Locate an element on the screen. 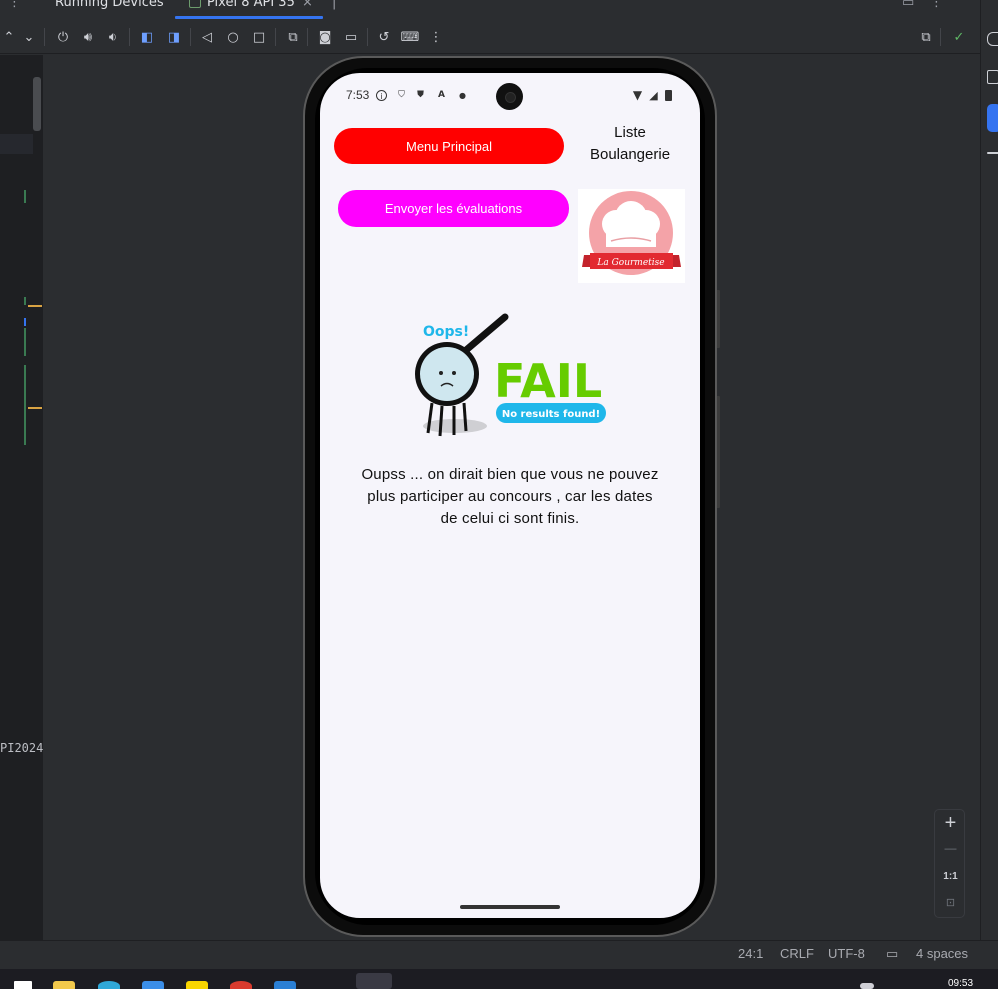 The image size is (998, 989). indent-selector: 4 spaces is located at coordinates (942, 953).